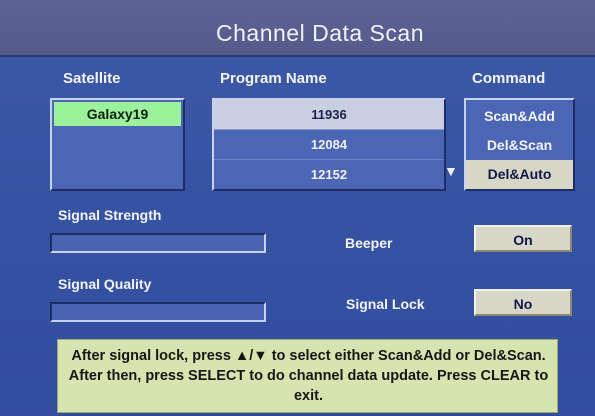 This screenshot has width=595, height=416. I want to click on program-item: 11936, so click(329, 115).